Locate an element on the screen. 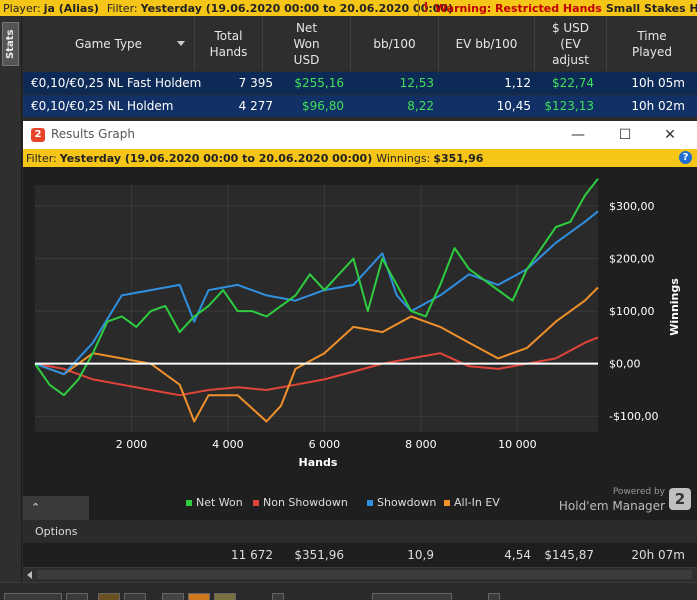 This screenshot has width=697, height=600. close-button: ✕ is located at coordinates (670, 135).